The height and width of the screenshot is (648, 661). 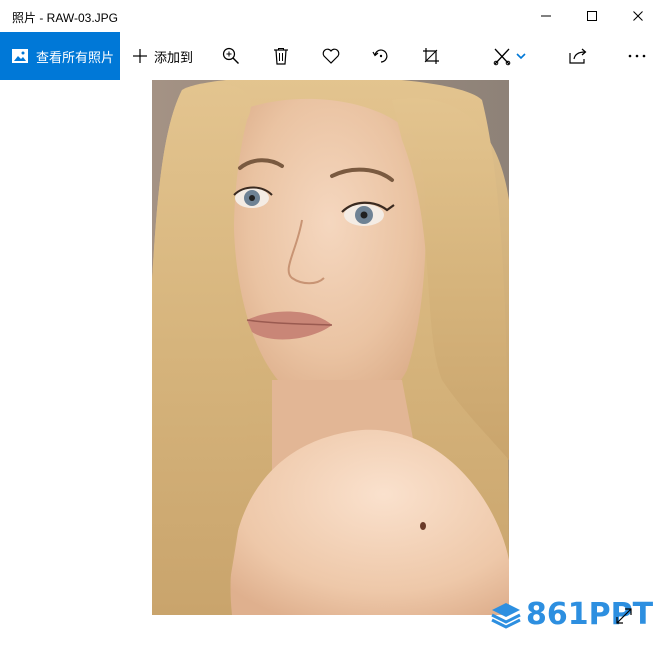 I want to click on more-button, so click(x=637, y=56).